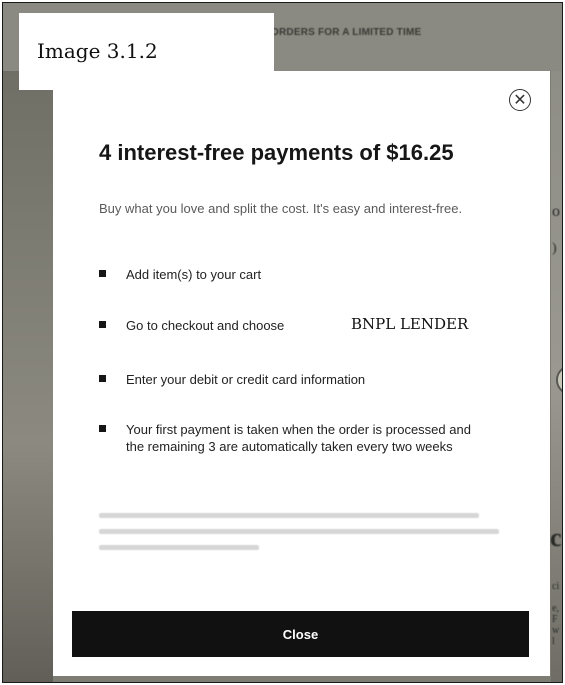  Describe the element at coordinates (410, 324) in the screenshot. I see `lender-label: BNPL LENDER` at that location.